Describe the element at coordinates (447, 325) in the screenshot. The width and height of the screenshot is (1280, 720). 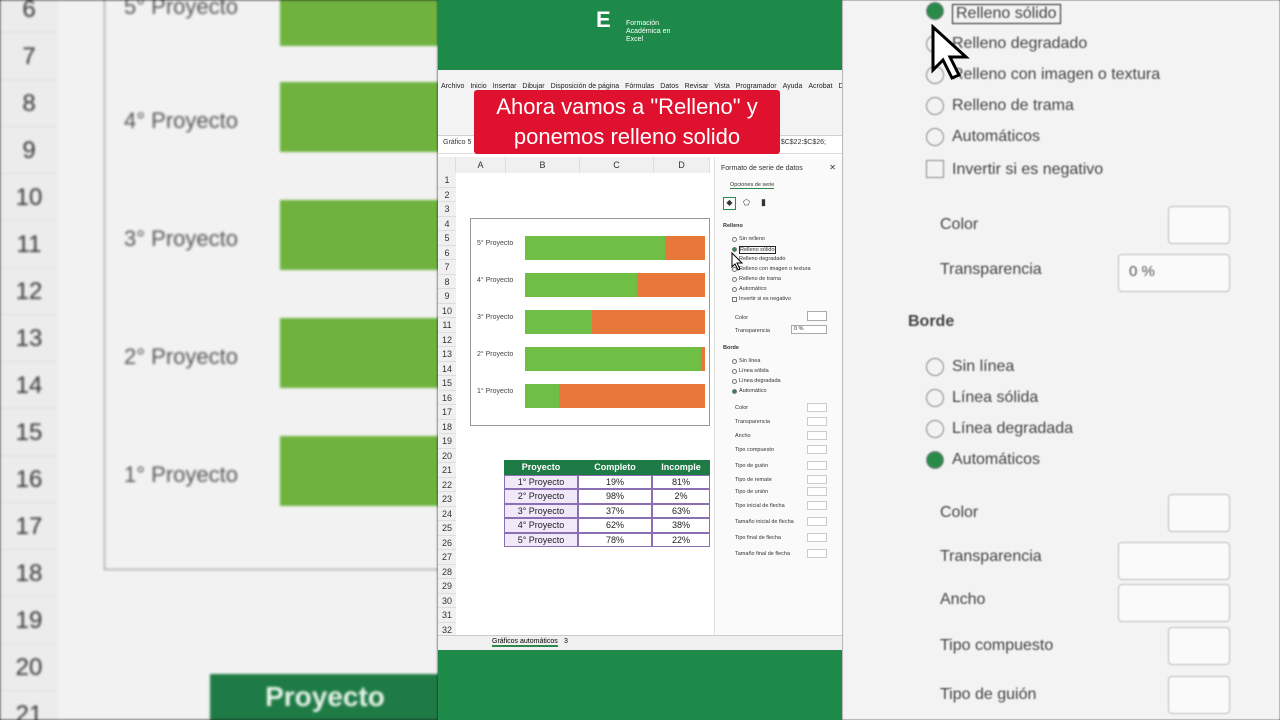
I see `row-header: 11` at that location.